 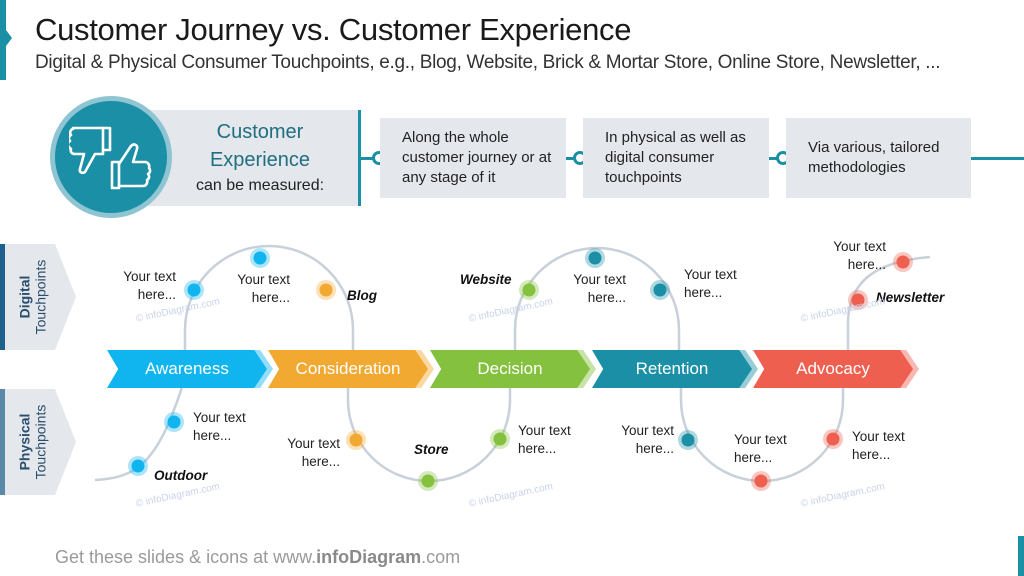 I want to click on footer-brand-link: infoDiagram, so click(x=368, y=557).